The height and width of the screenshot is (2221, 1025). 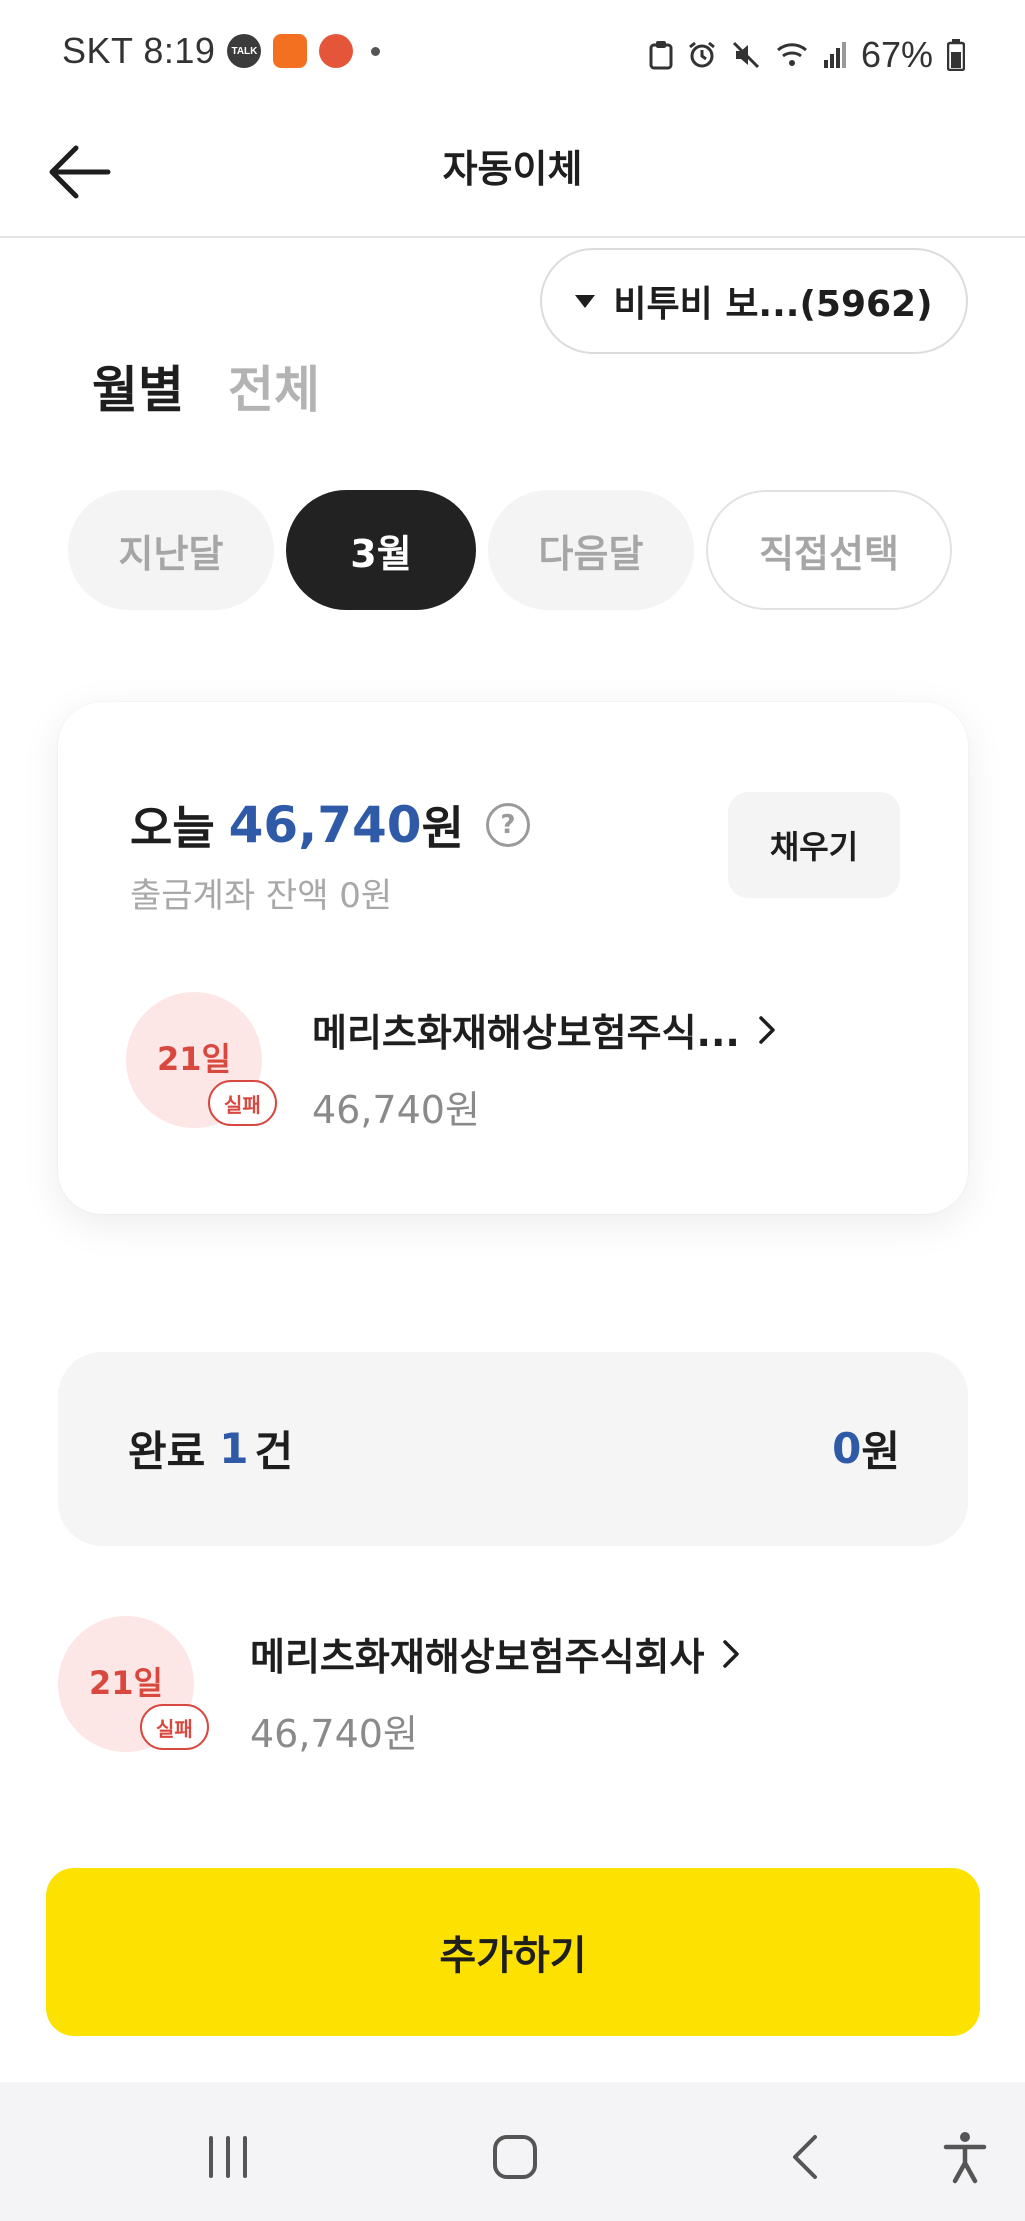 I want to click on home-icon, so click(x=515, y=2157).